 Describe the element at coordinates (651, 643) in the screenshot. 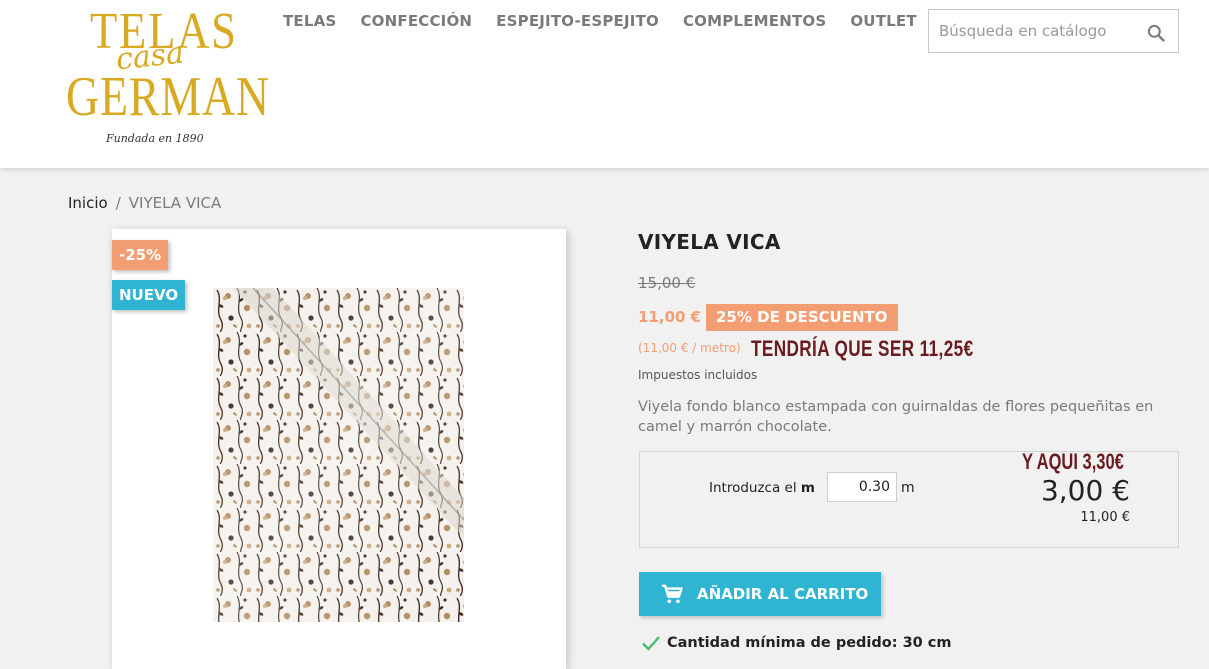

I see `check-icon` at that location.